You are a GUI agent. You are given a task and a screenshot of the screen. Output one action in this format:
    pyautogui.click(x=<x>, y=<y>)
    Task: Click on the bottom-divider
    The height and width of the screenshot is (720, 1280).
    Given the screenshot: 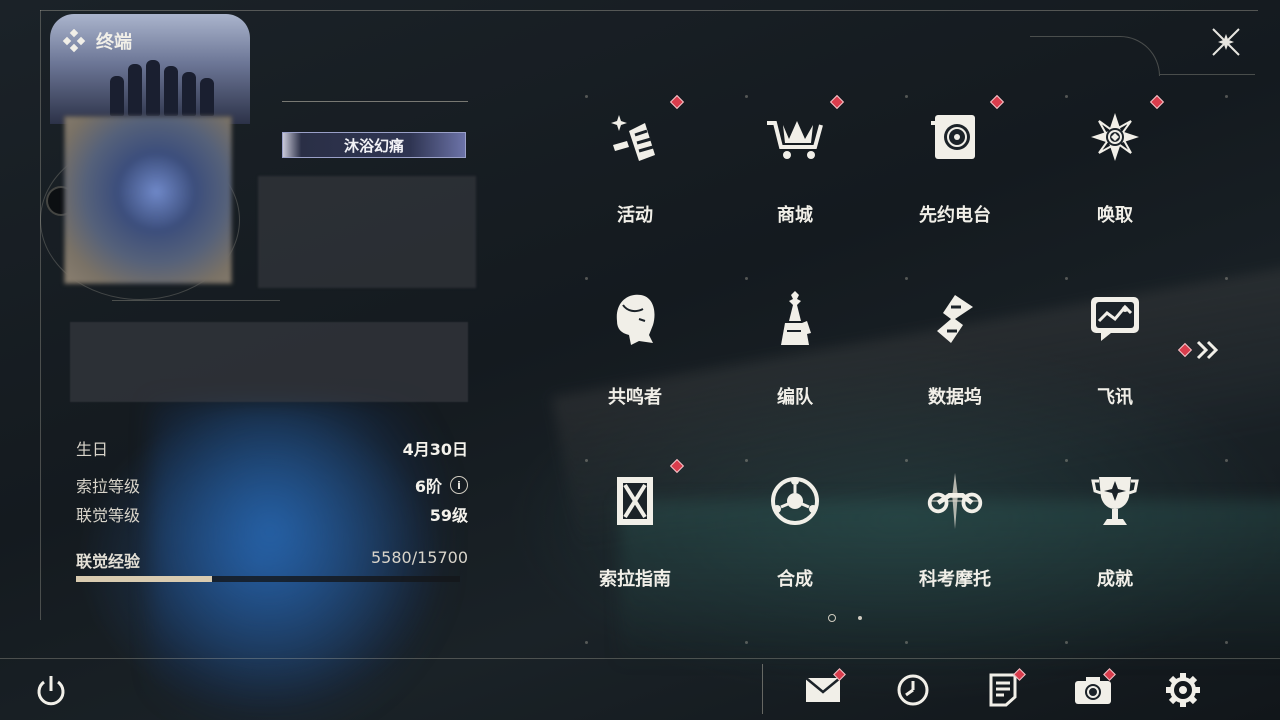 What is the action you would take?
    pyautogui.click(x=762, y=689)
    